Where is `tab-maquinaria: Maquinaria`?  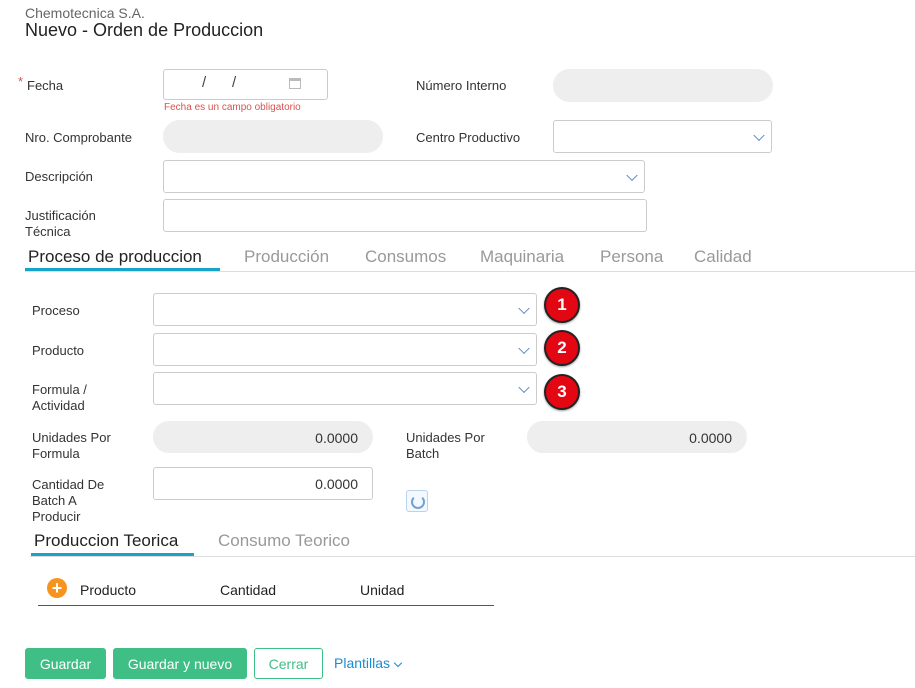 tab-maquinaria: Maquinaria is located at coordinates (522, 257).